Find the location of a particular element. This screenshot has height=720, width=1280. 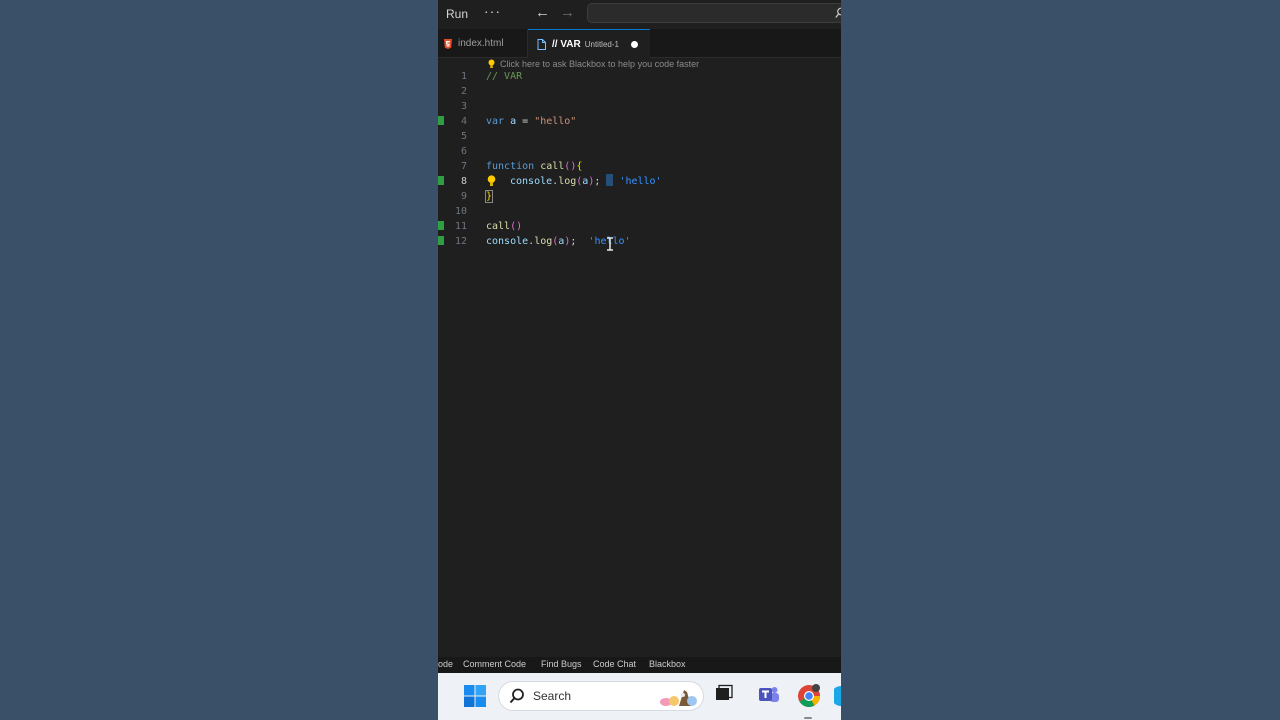

html5-icon is located at coordinates (448, 43).